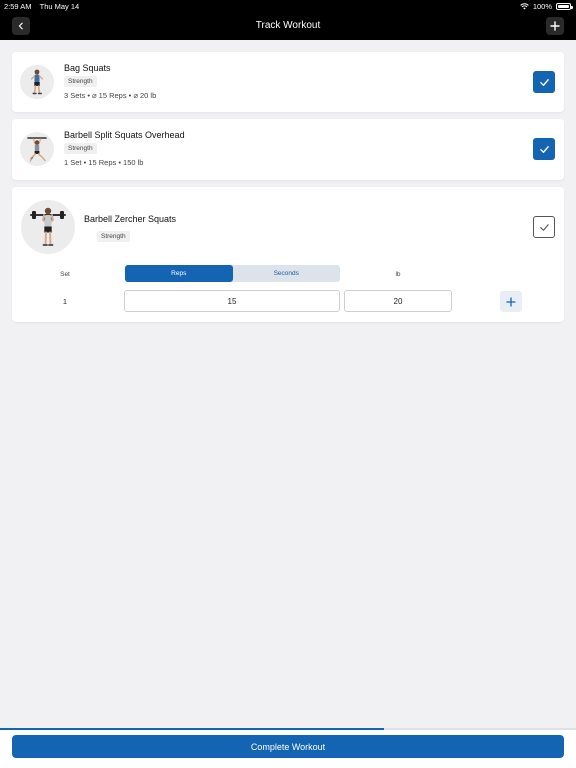 The image size is (576, 768). Describe the element at coordinates (59, 6) in the screenshot. I see `status-date: Thu May 14` at that location.